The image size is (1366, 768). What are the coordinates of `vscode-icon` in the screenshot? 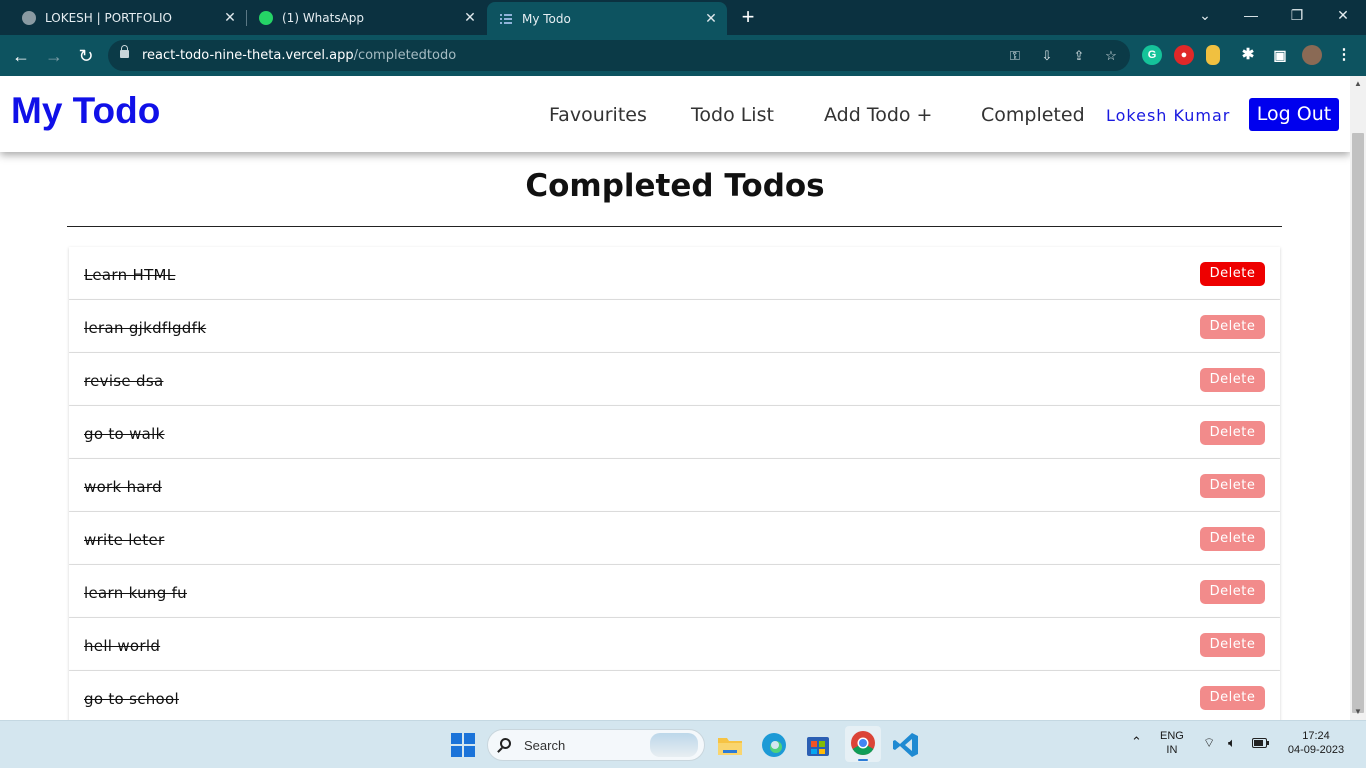 It's located at (906, 745).